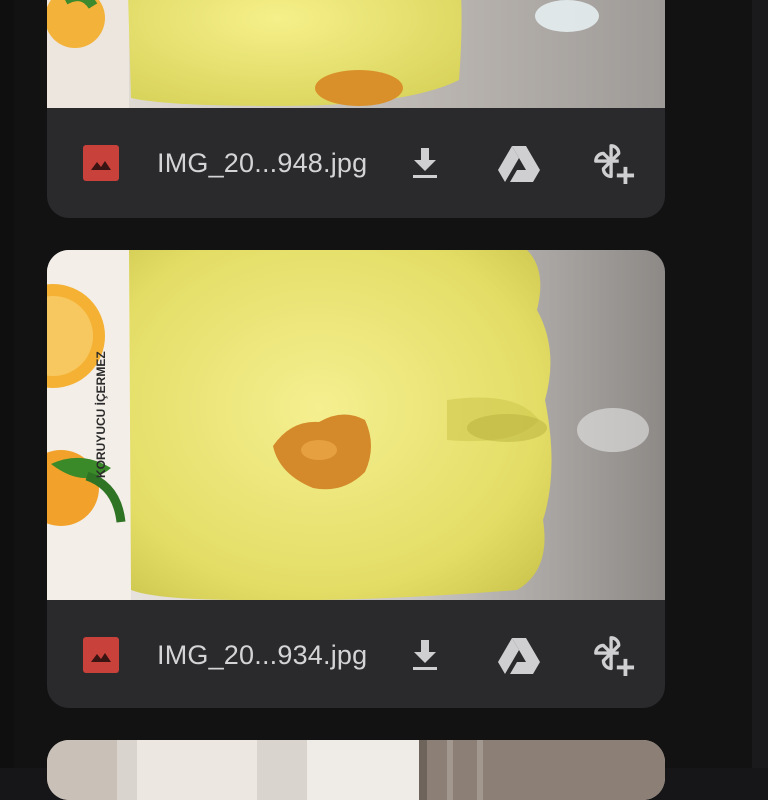 The width and height of the screenshot is (768, 800). I want to click on attachment-filename: IMG_20...934.jpg, so click(265, 655).